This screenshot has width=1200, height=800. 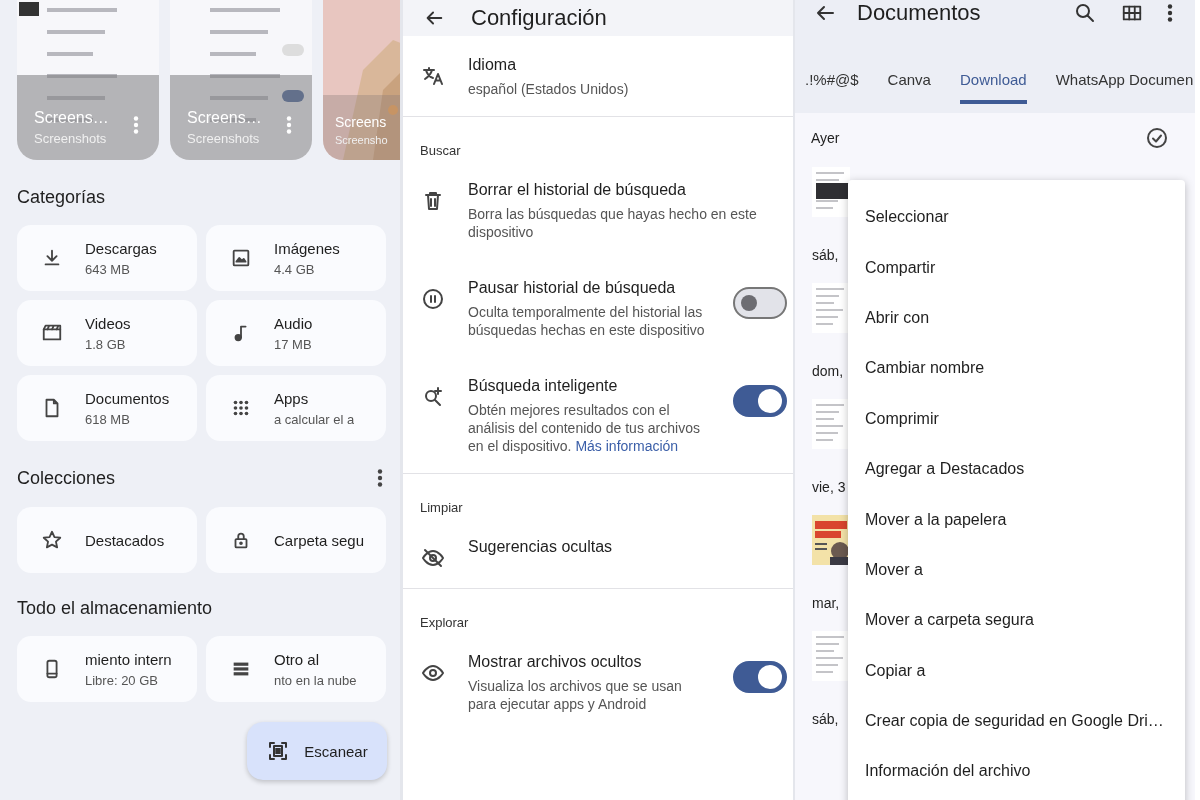 What do you see at coordinates (549, 89) in the screenshot?
I see `setting-description: español (Estados Unidos)` at bounding box center [549, 89].